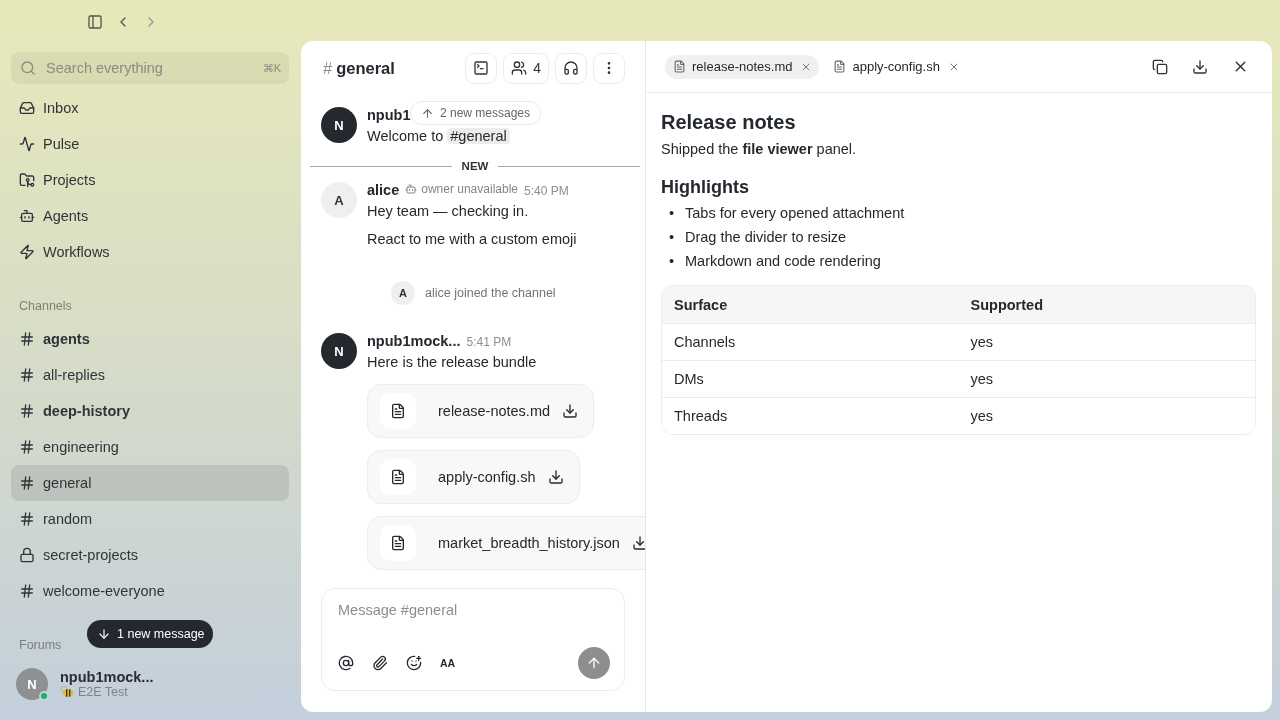 This screenshot has width=1280, height=720. What do you see at coordinates (45, 307) in the screenshot?
I see `section-heading: Channels` at bounding box center [45, 307].